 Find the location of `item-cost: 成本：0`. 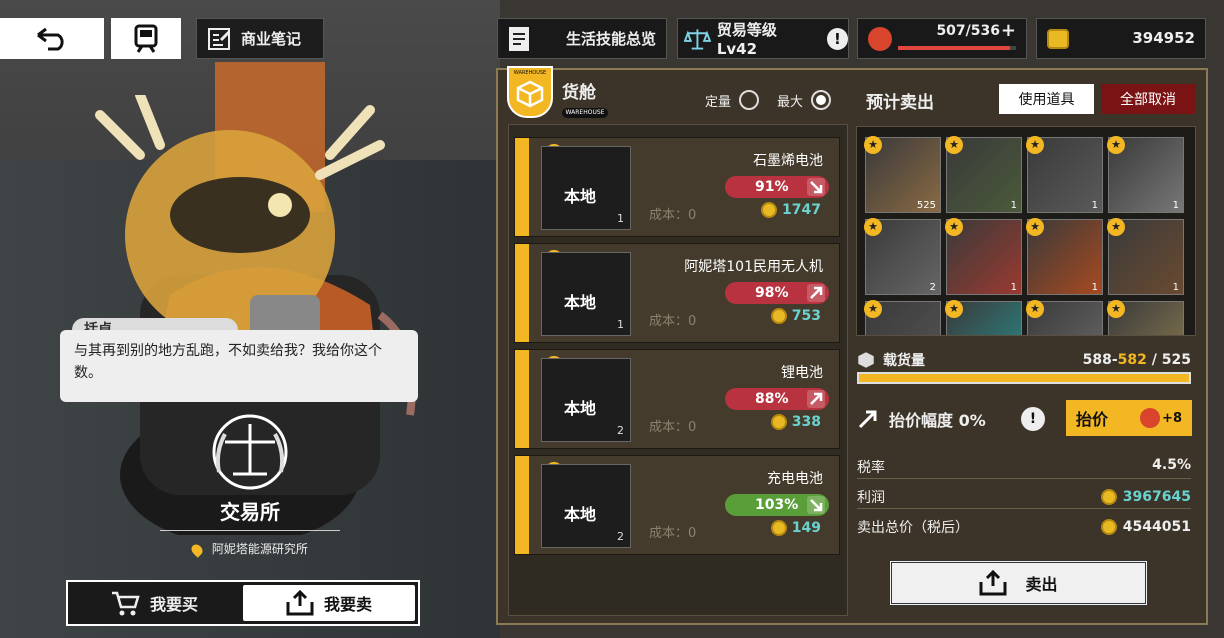

item-cost: 成本：0 is located at coordinates (673, 427).